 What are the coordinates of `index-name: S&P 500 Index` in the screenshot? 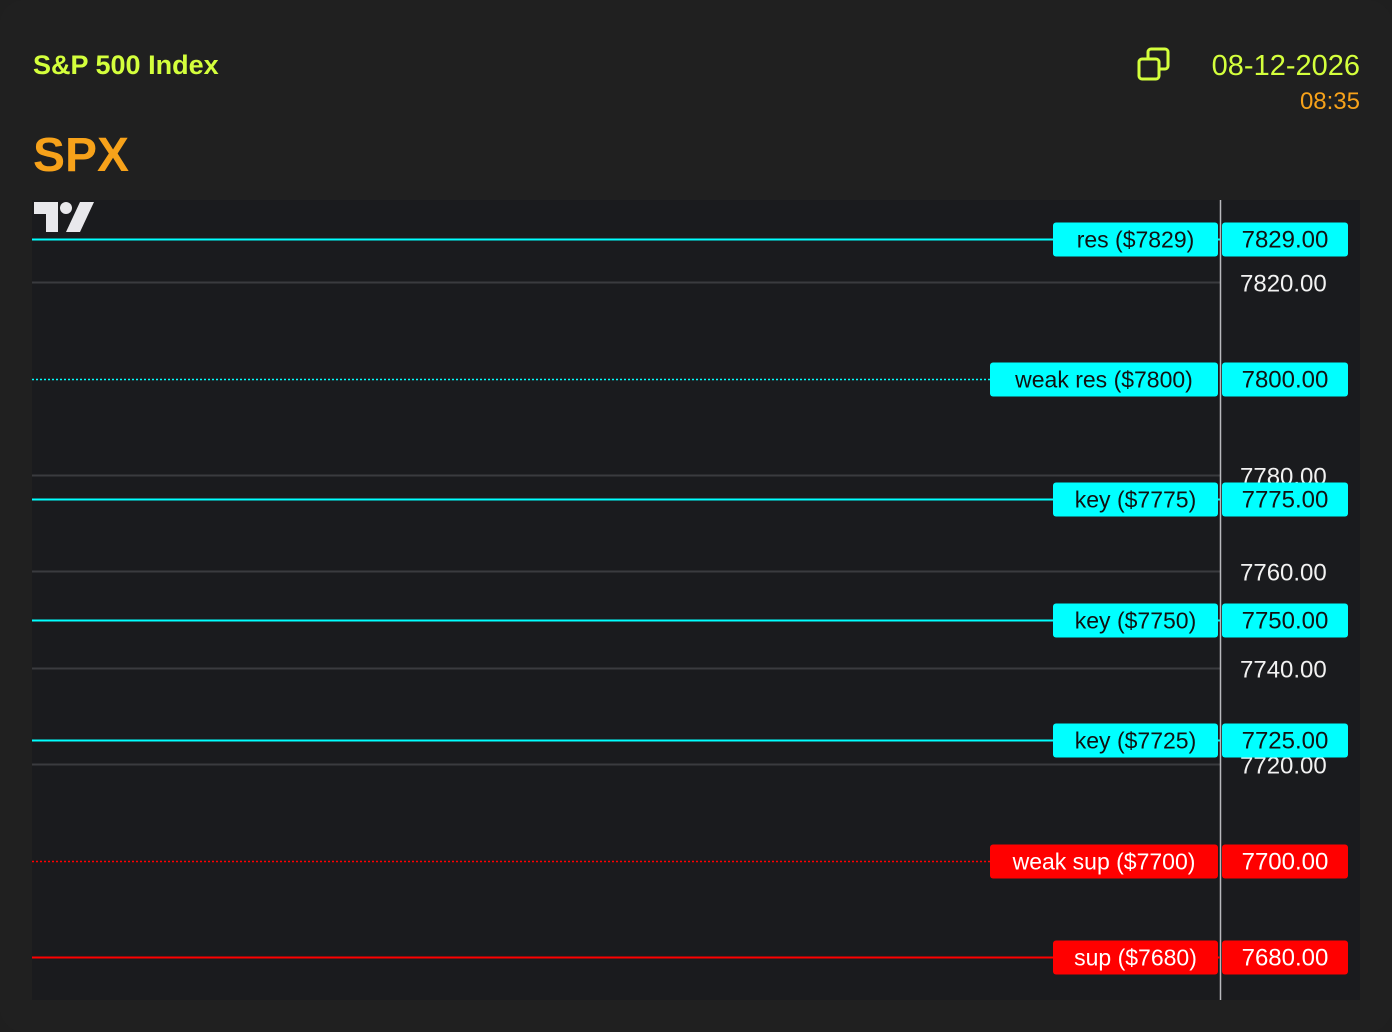 It's located at (126, 65).